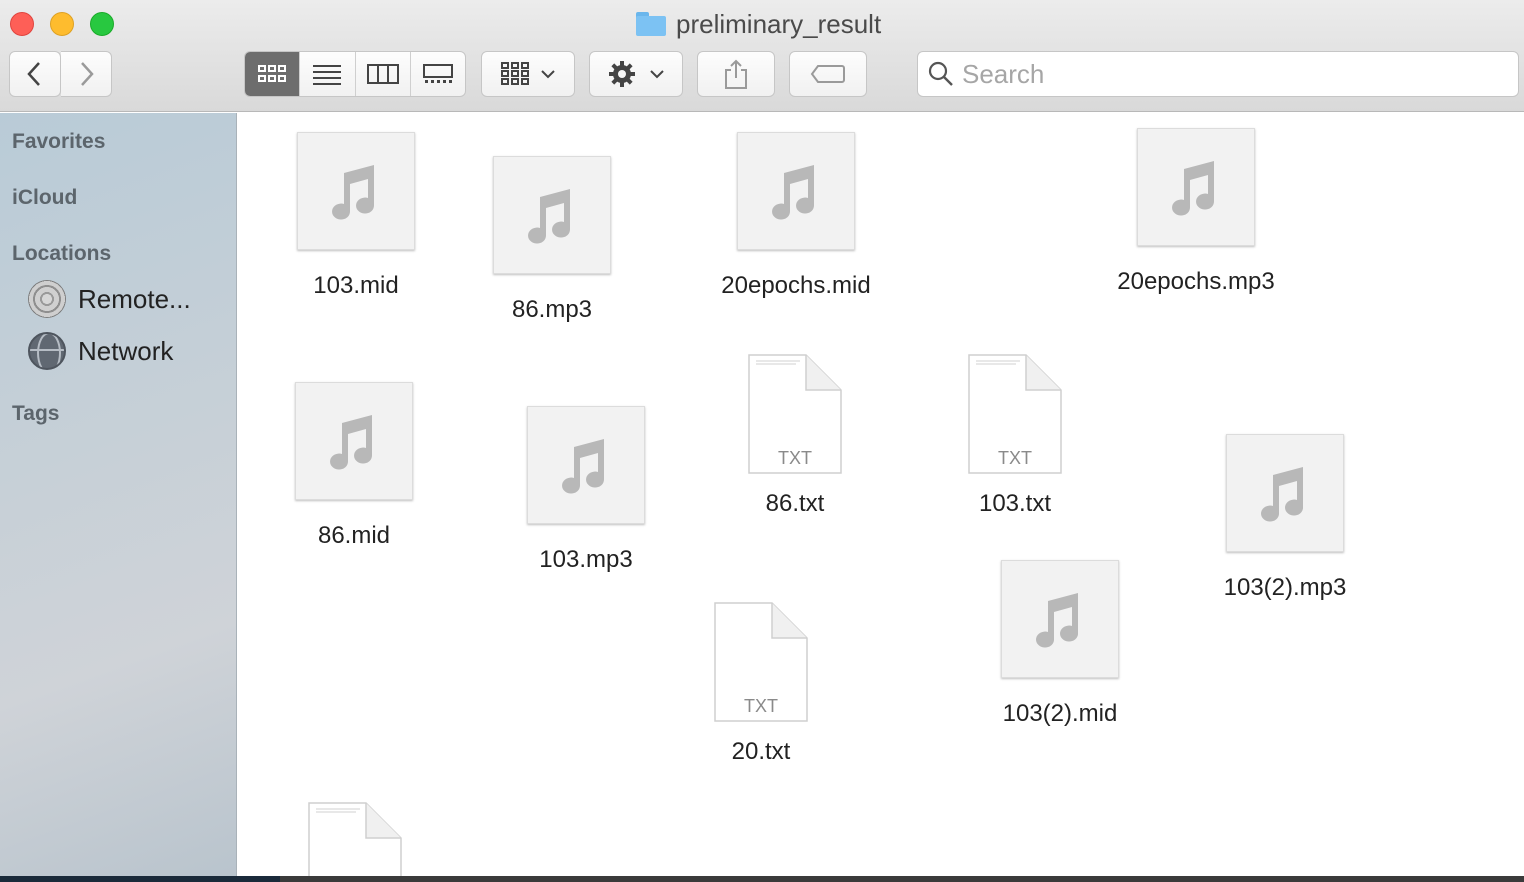 This screenshot has width=1524, height=882. I want to click on tag-button, so click(828, 74).